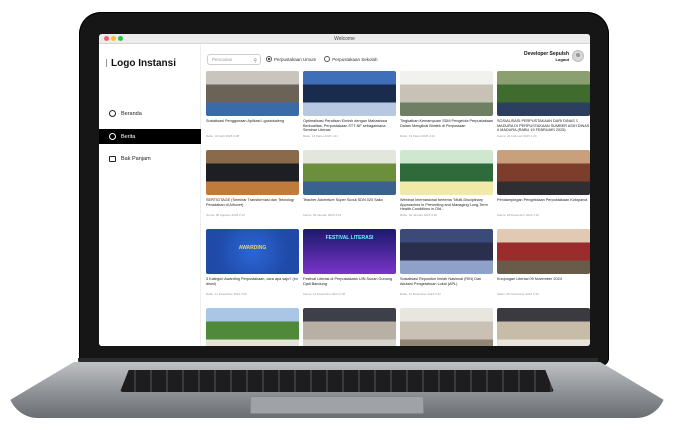  Describe the element at coordinates (131, 113) in the screenshot. I see `sidebar-item-label: Beranda` at that location.